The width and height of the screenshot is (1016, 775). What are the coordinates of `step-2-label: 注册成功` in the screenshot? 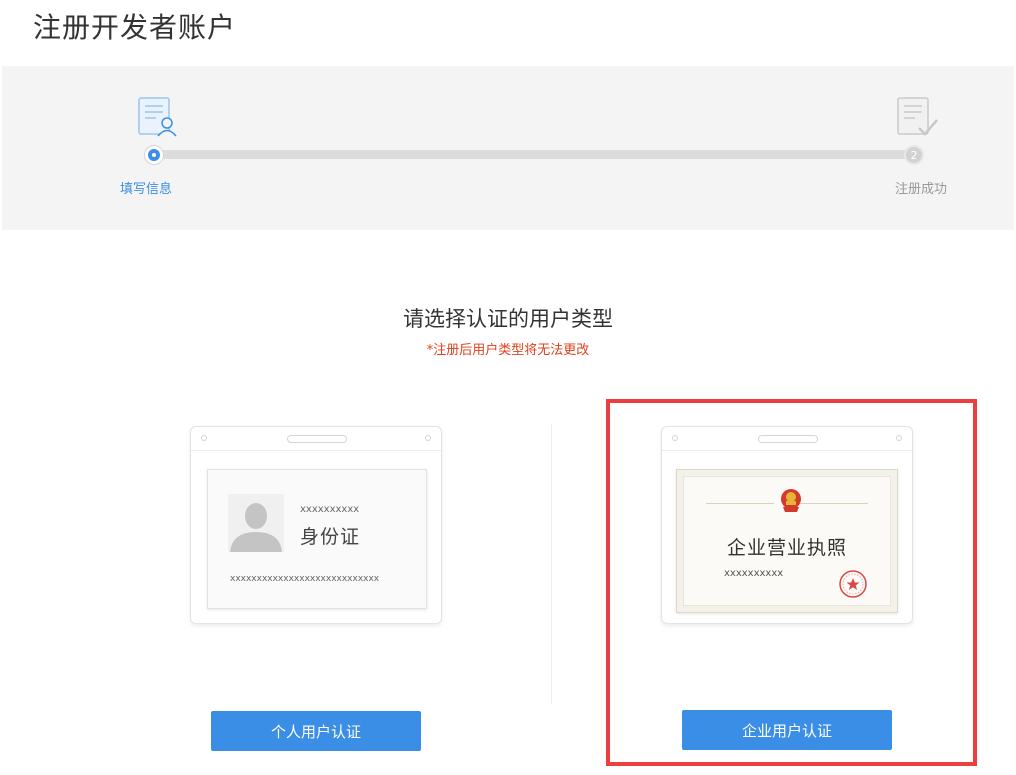 It's located at (921, 189).